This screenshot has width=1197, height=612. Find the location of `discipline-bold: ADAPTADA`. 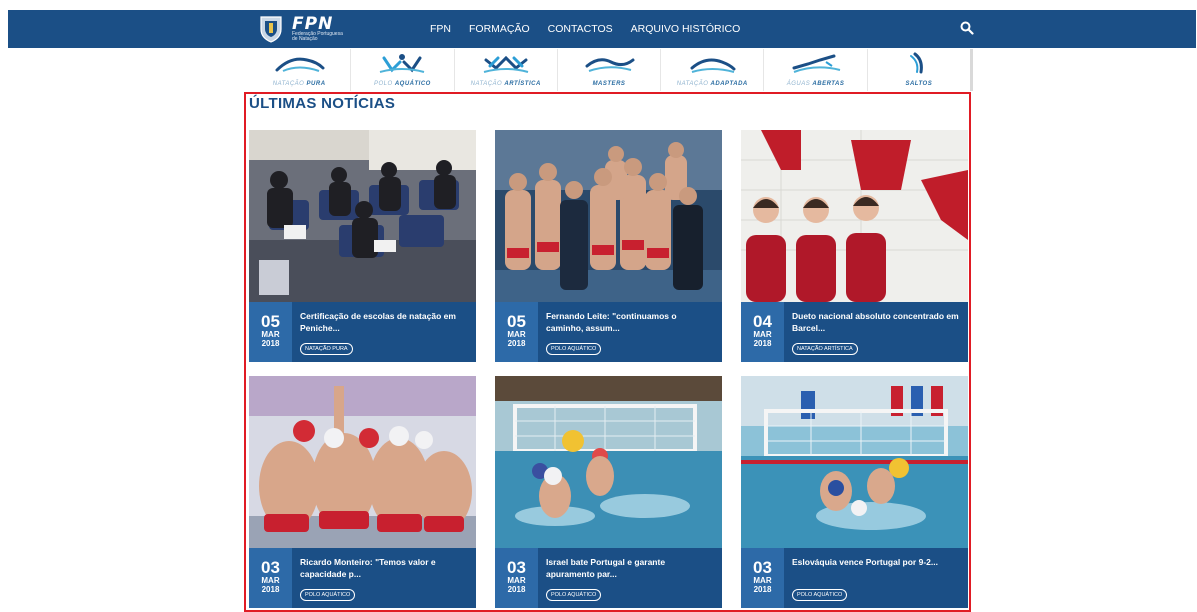

discipline-bold: ADAPTADA is located at coordinates (729, 84).